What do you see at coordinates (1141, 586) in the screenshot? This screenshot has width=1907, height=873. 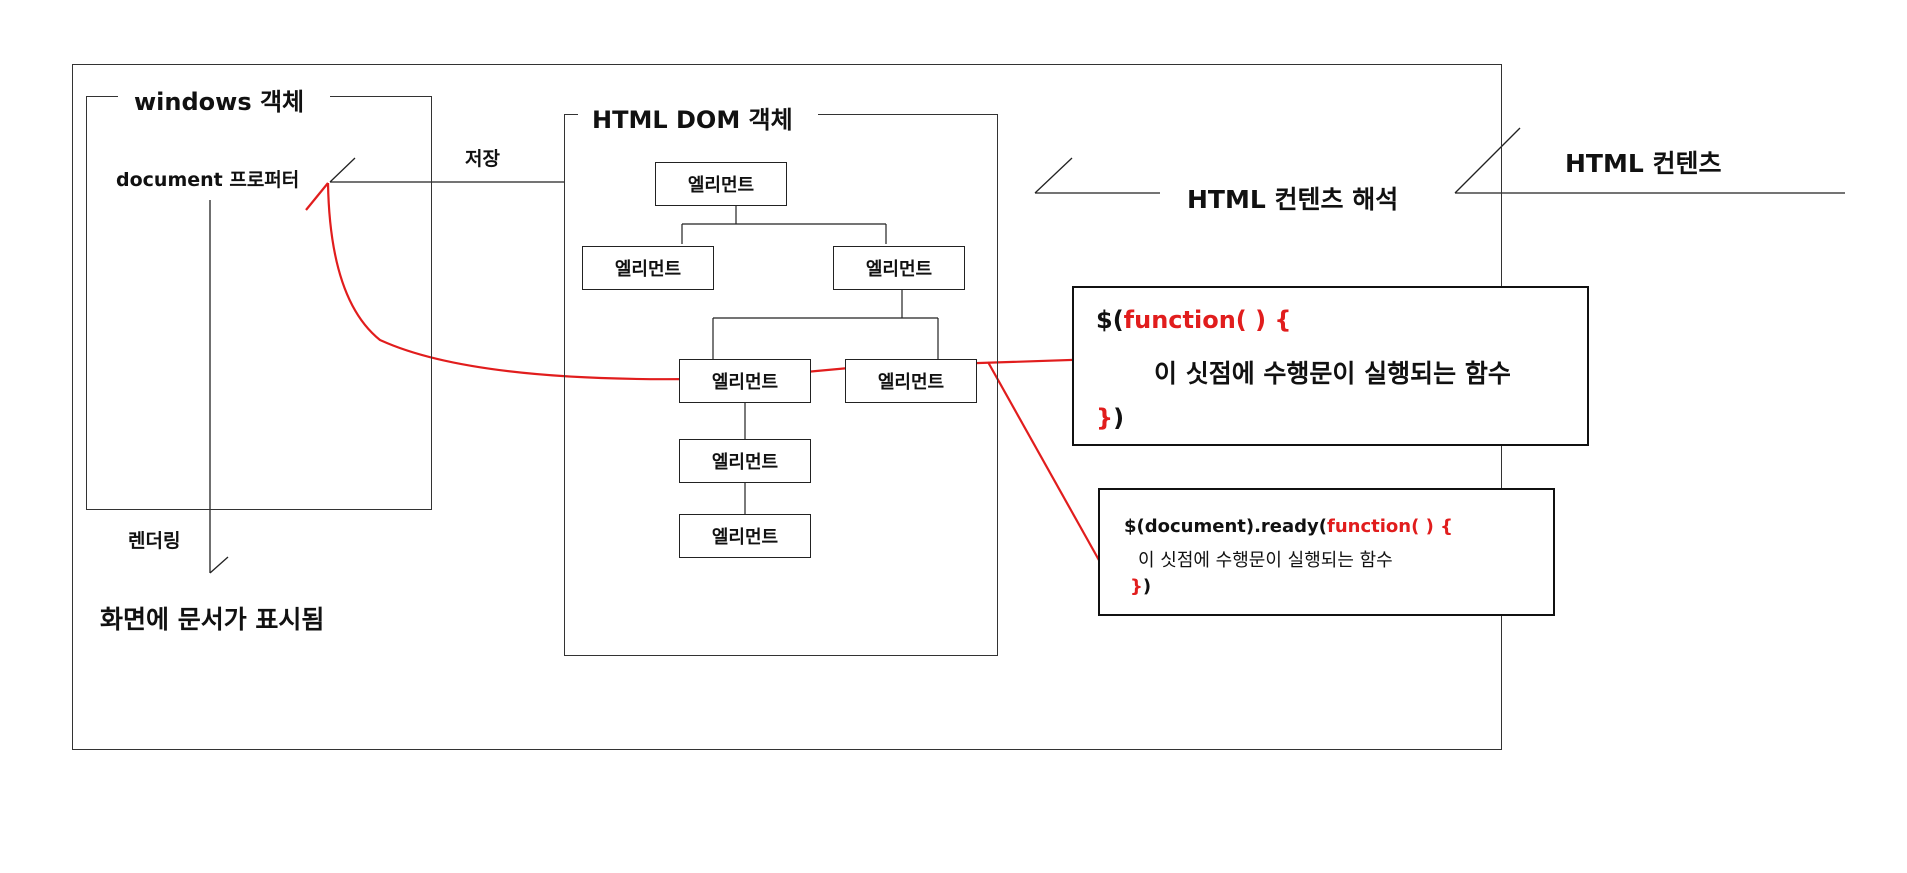 I see `ready-line-3: })` at bounding box center [1141, 586].